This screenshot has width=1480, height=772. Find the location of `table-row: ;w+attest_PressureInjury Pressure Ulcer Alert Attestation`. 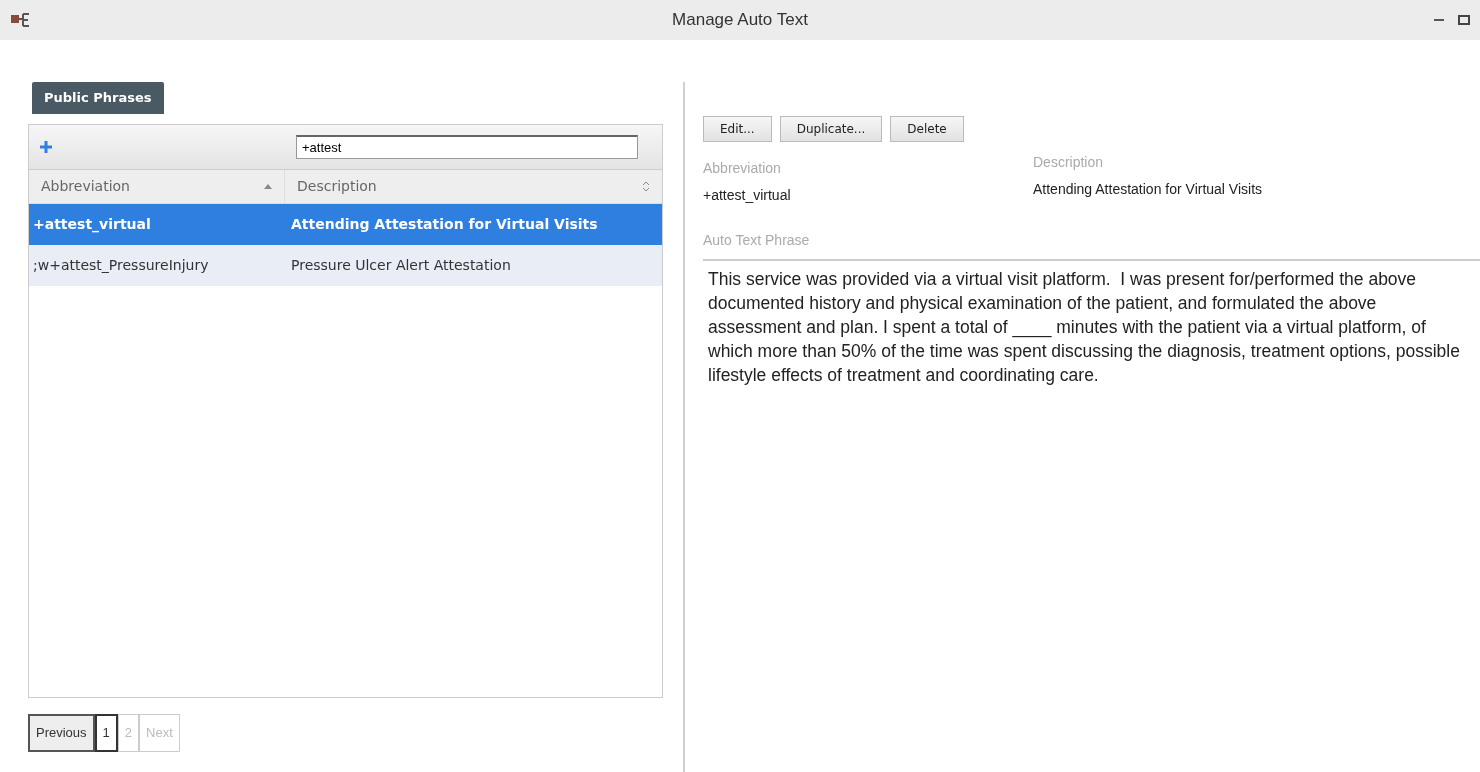

table-row: ;w+attest_PressureInjury Pressure Ulcer Alert Attestation is located at coordinates (345, 265).